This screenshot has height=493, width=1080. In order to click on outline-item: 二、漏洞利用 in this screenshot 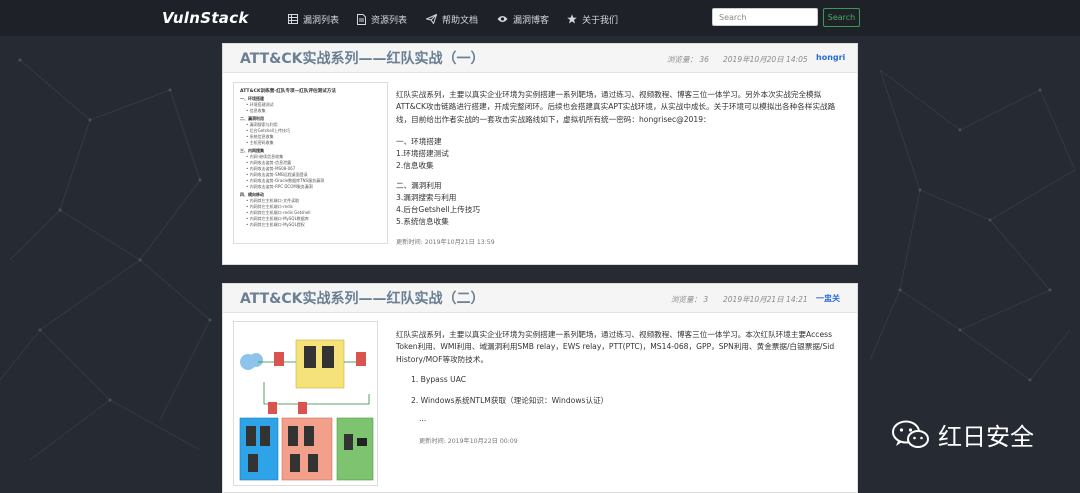, I will do `click(419, 185)`.